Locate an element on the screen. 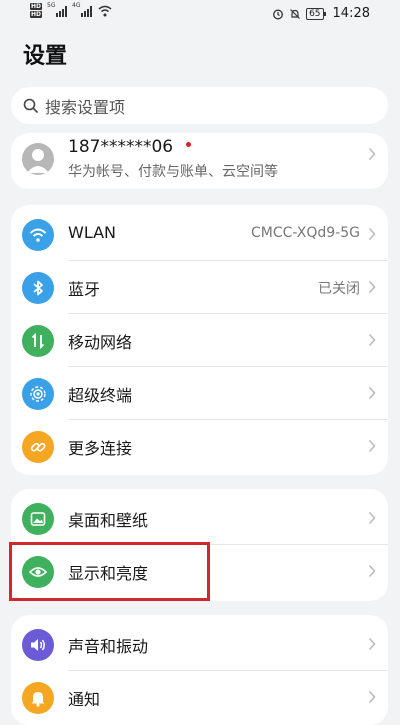  settings-item-notifications: 通知 is located at coordinates (199, 698).